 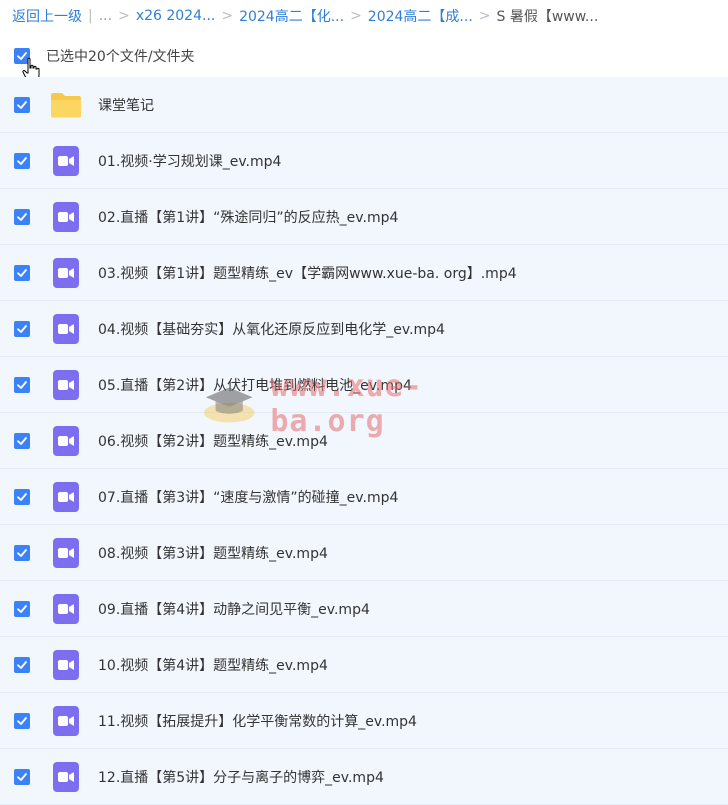 What do you see at coordinates (66, 105) in the screenshot?
I see `folder-icon` at bounding box center [66, 105].